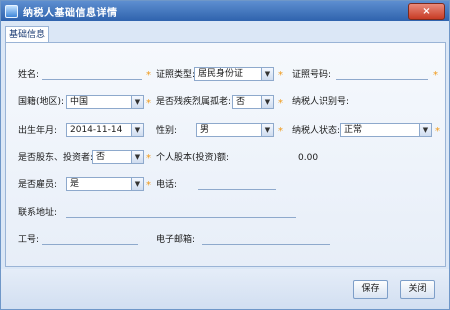  Describe the element at coordinates (38, 213) in the screenshot. I see `address-label: 联系地址:` at that location.